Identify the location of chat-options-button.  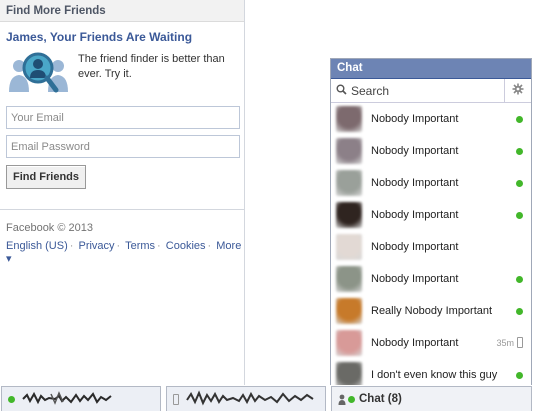
(518, 90).